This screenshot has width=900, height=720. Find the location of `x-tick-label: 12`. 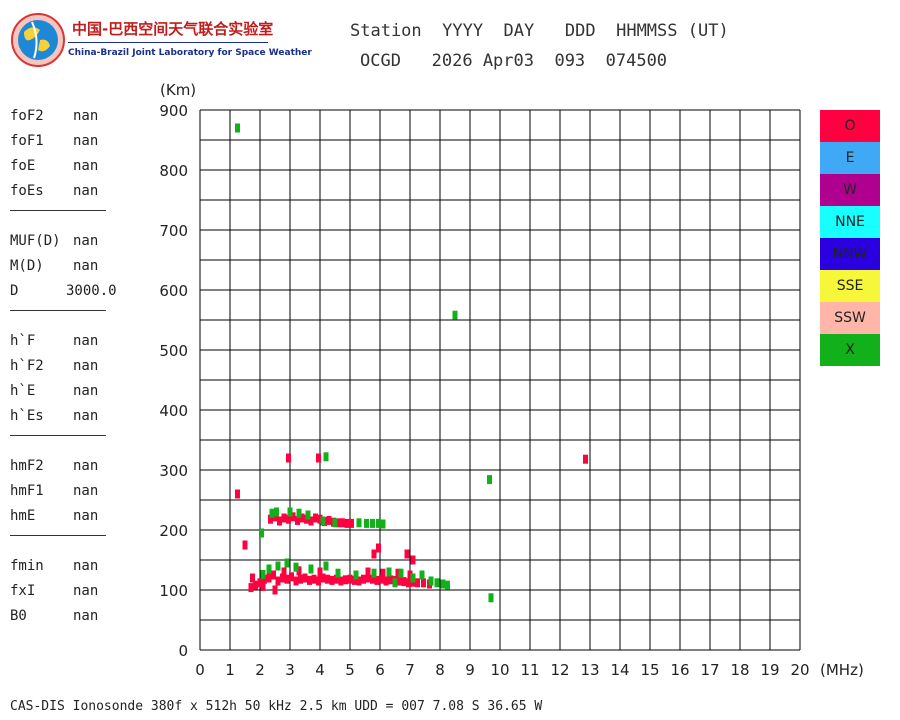

x-tick-label: 12 is located at coordinates (559, 670).